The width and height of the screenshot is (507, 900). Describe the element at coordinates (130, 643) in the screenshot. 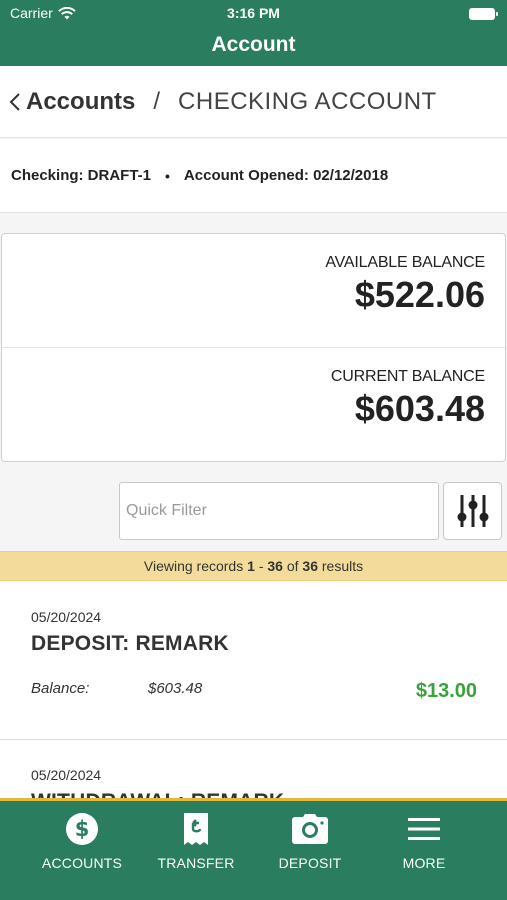

I see `transaction-description: DEPOSIT: REMARK` at that location.